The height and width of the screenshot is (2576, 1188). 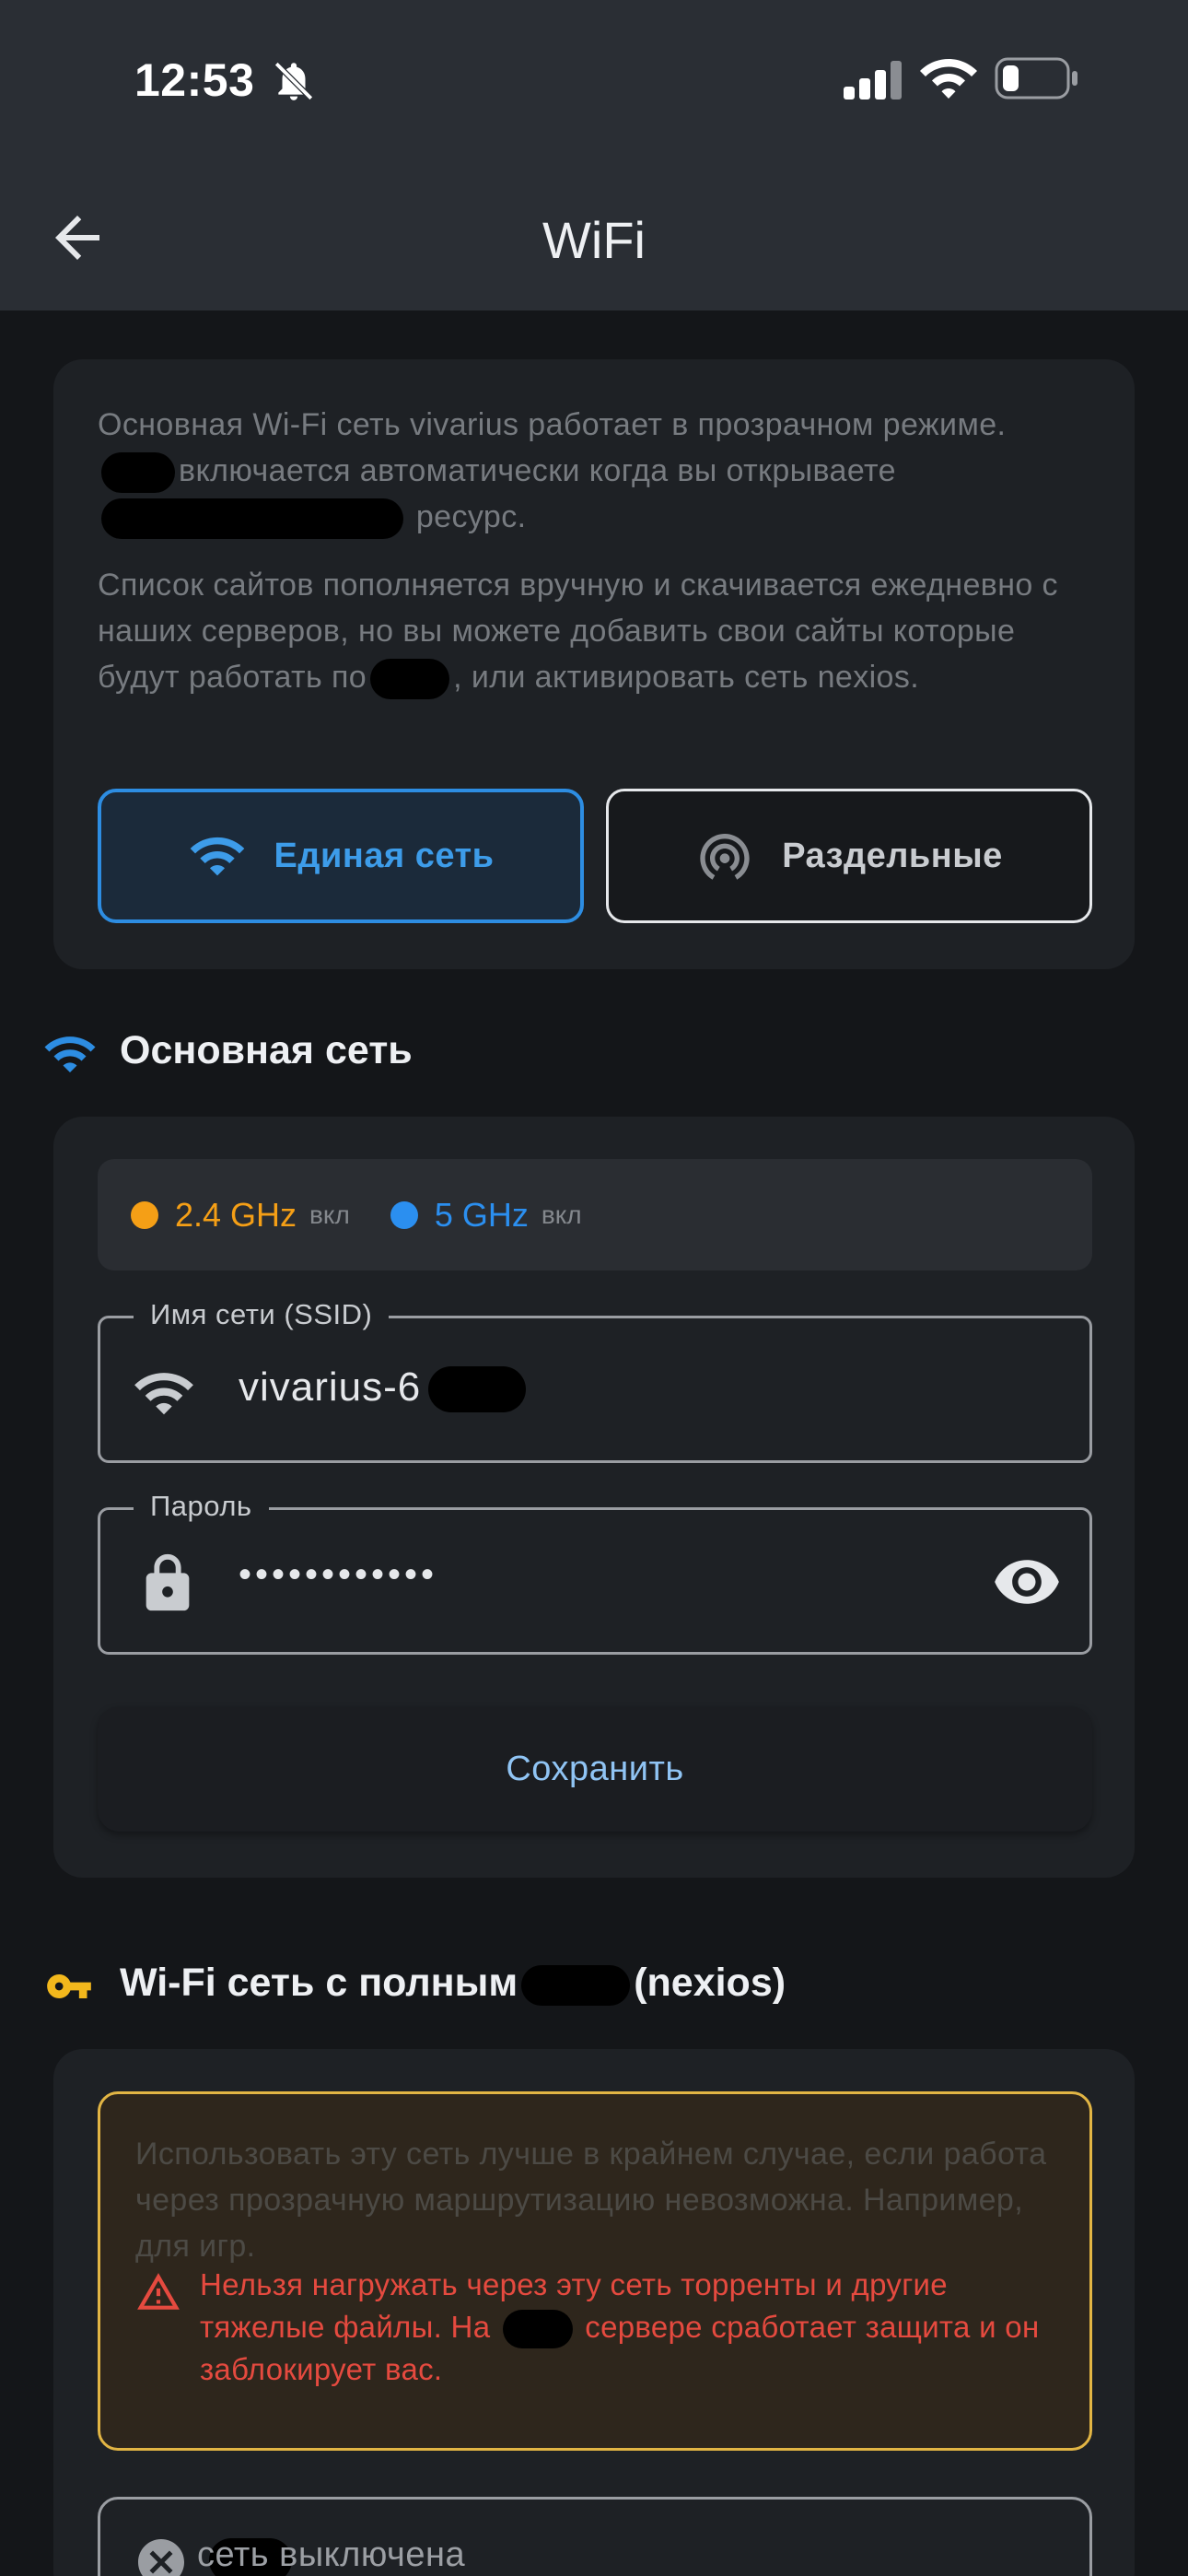 I want to click on split-networks-label: Раздельные, so click(x=892, y=855).